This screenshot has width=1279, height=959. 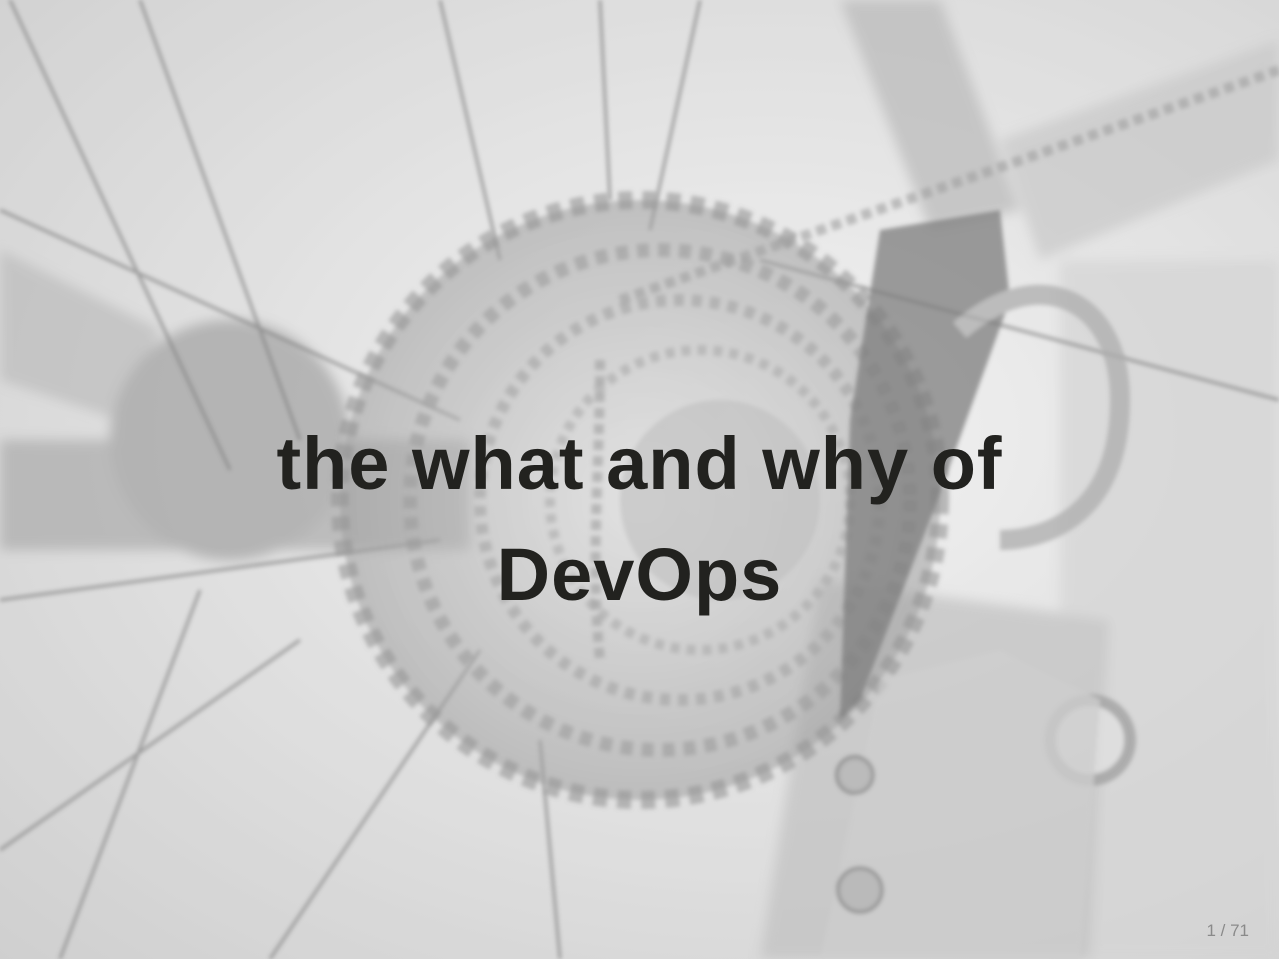 What do you see at coordinates (639, 463) in the screenshot?
I see `slide-title-line-1: the what and why of` at bounding box center [639, 463].